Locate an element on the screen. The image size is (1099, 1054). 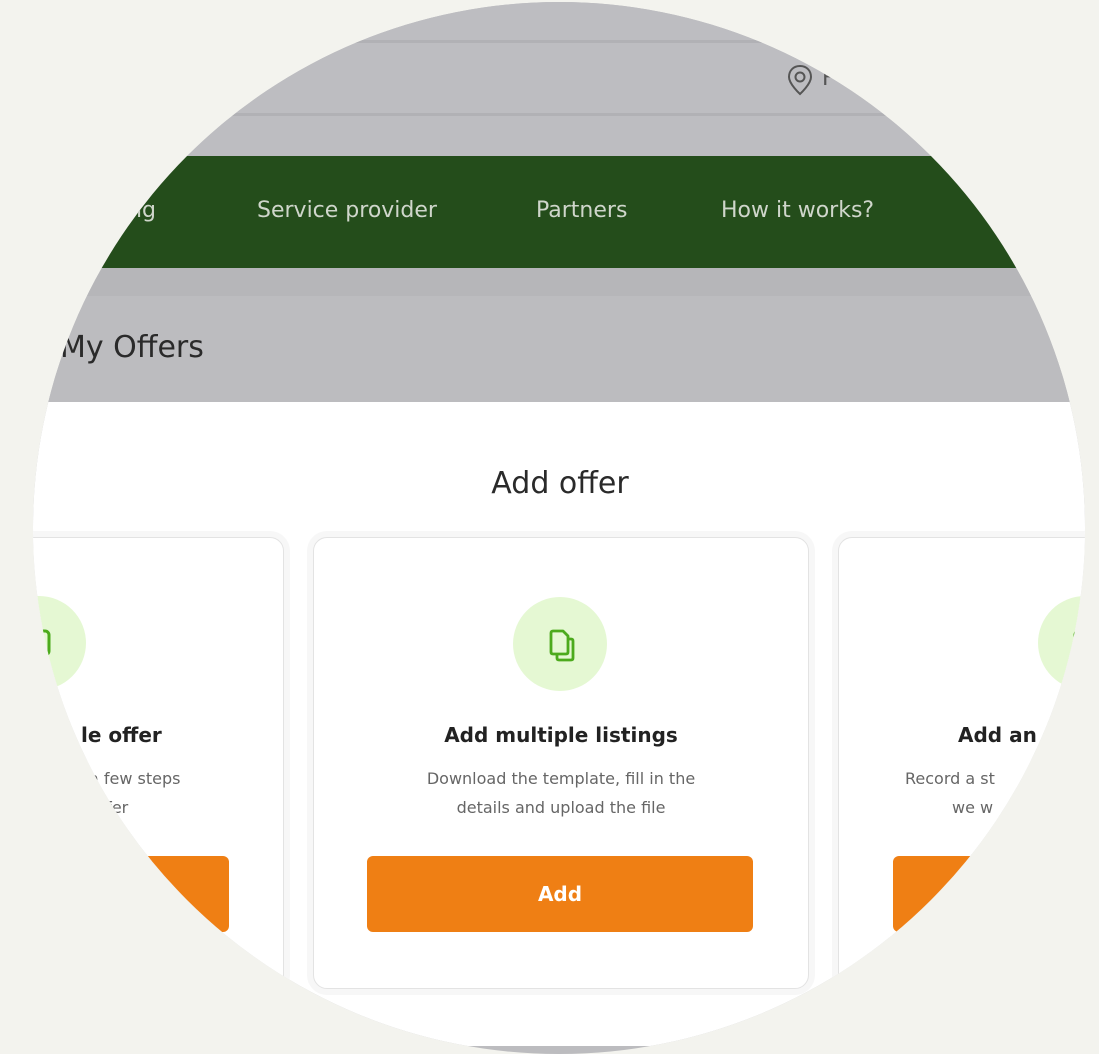
location-pin-icon is located at coordinates (800, 80).